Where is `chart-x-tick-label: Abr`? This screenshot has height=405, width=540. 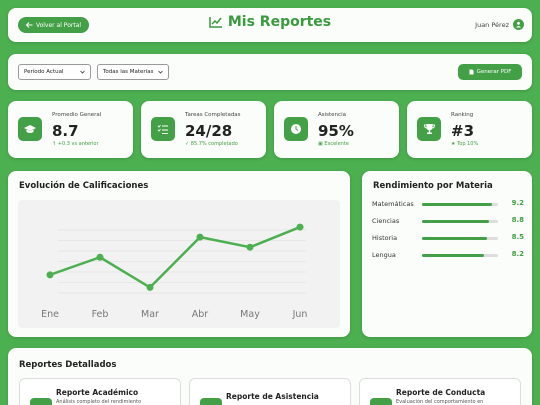 chart-x-tick-label: Abr is located at coordinates (200, 314).